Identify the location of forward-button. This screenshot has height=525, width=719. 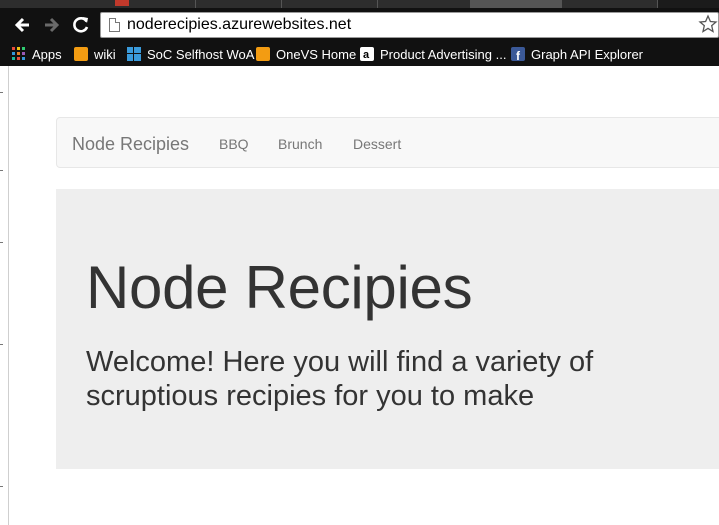
(51, 25).